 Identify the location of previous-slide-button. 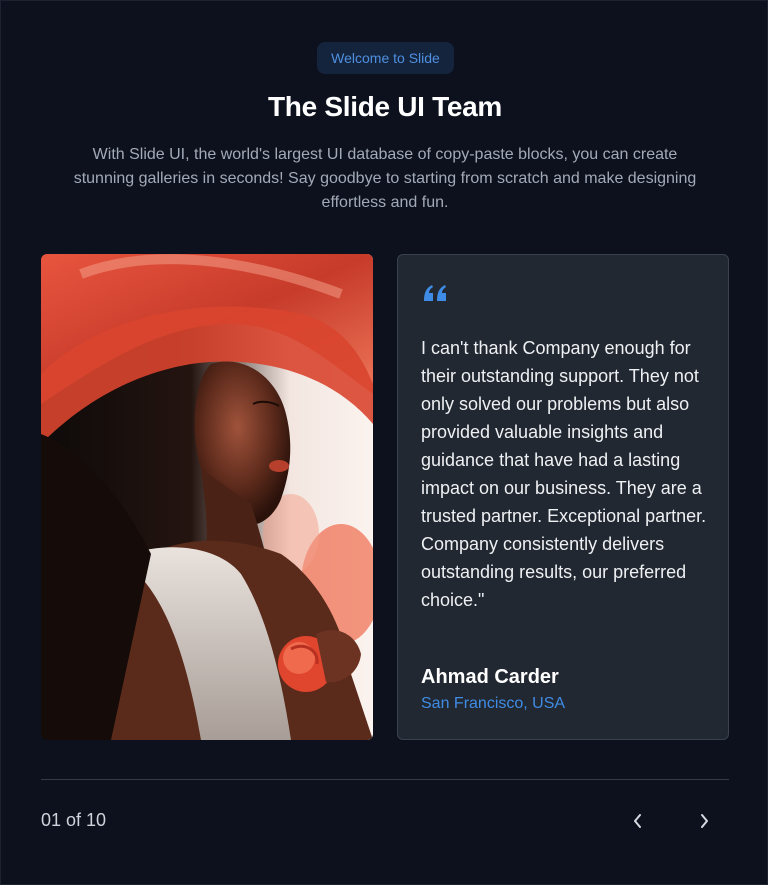
(638, 821).